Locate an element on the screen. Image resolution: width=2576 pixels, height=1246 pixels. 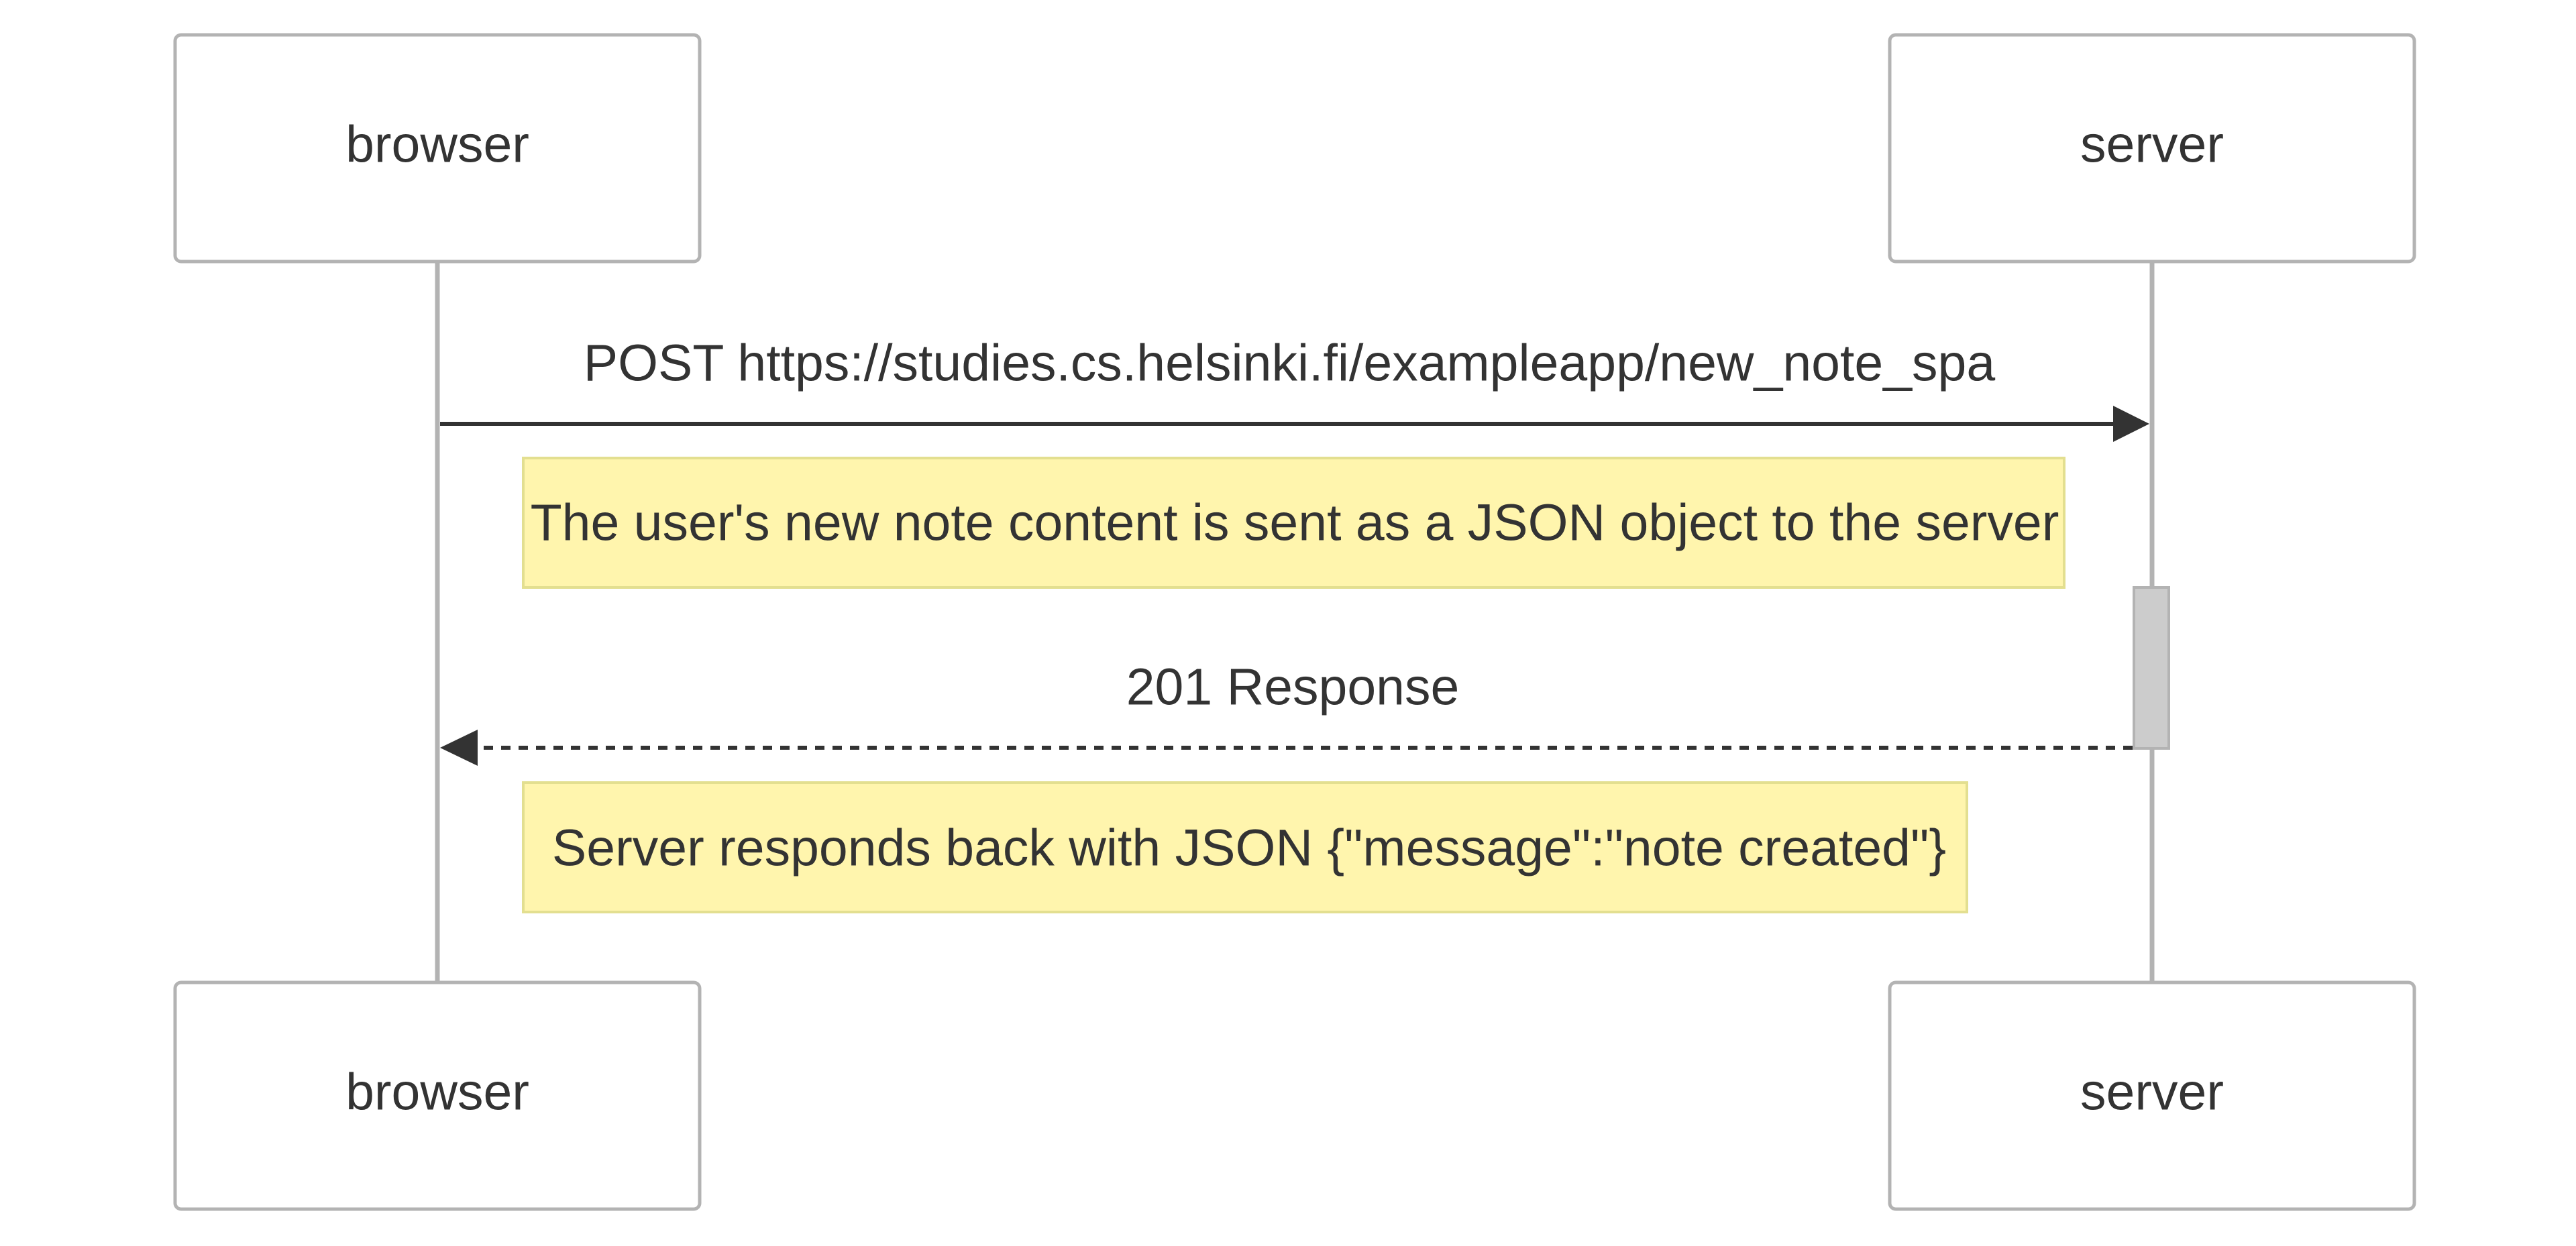
browser-actor-bottom-label: browser is located at coordinates (437, 1092).